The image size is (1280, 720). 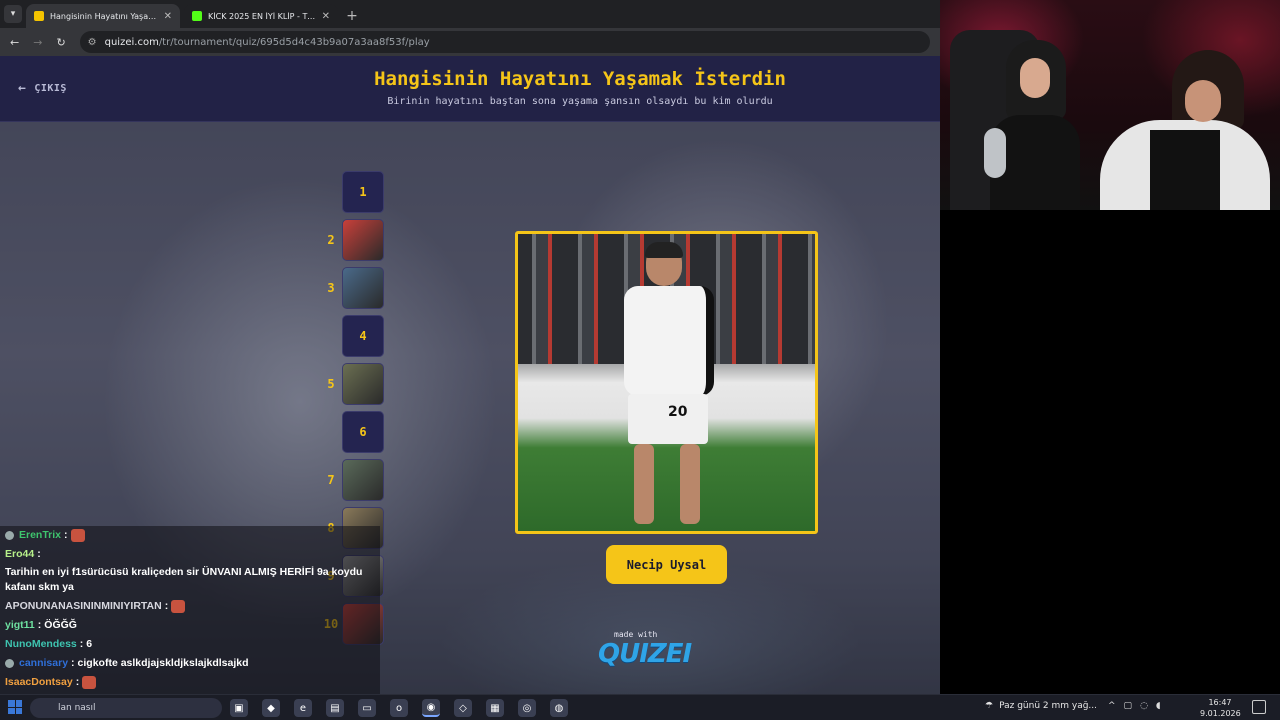 I want to click on voice-mixer-icon: ▦, so click(x=495, y=708).